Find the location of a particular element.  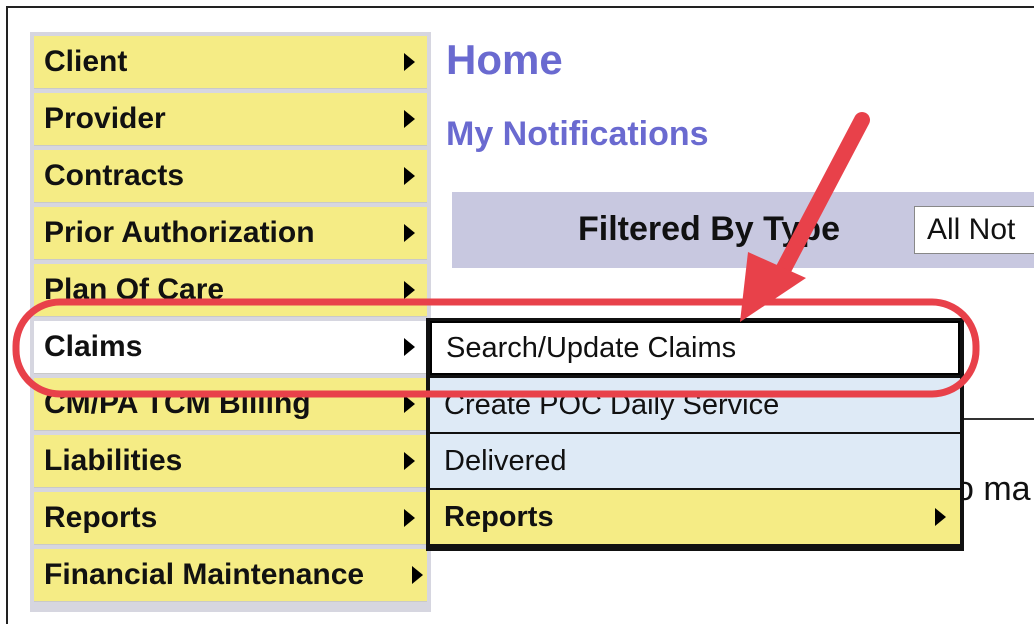

menu-item-cm-pa-tcm-billing: CM/PA TCM Billing is located at coordinates (230, 404).